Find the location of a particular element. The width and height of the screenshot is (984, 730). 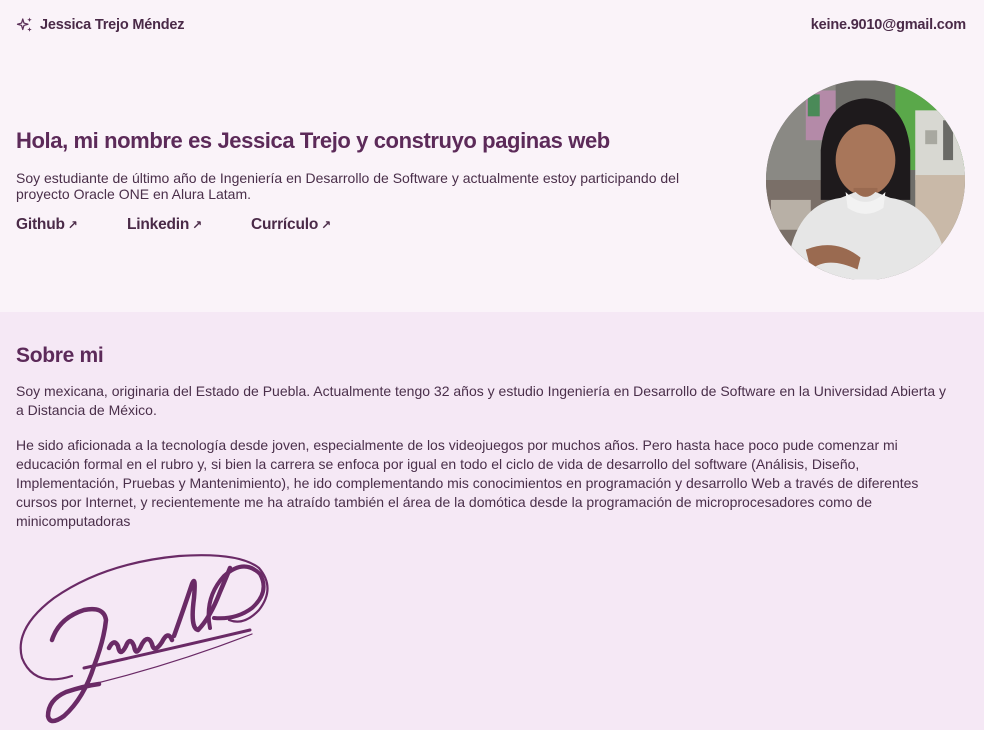

curriculum-link: Currículo ↗ is located at coordinates (291, 225).